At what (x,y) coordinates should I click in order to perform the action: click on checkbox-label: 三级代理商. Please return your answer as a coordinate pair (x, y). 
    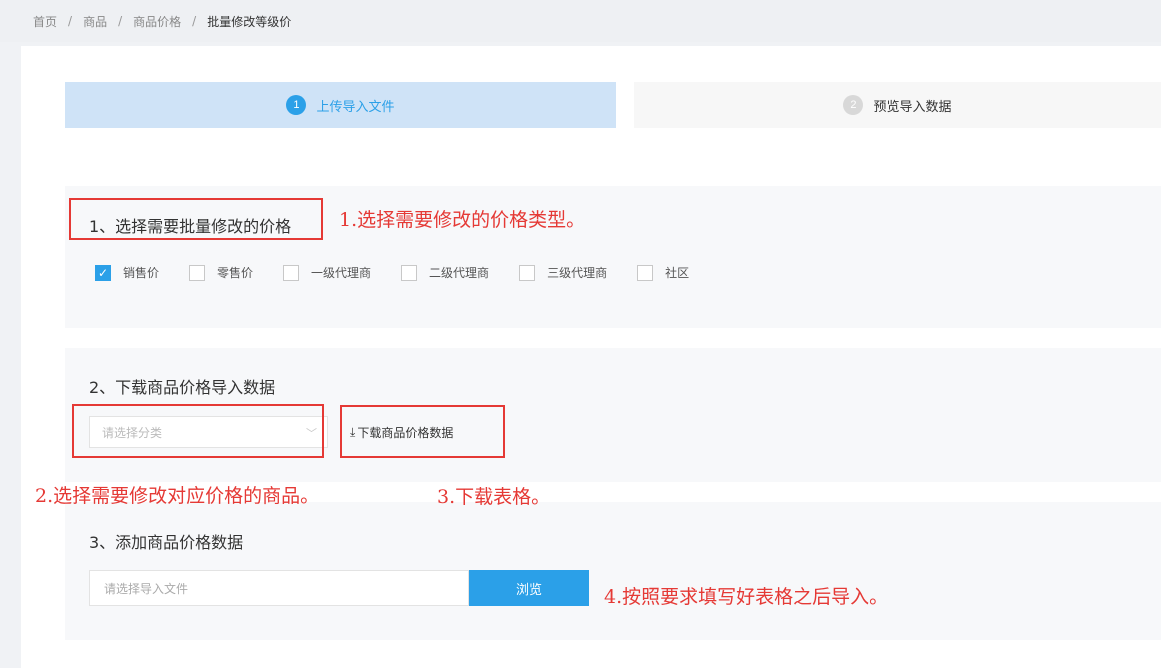
    Looking at the image, I should click on (577, 273).